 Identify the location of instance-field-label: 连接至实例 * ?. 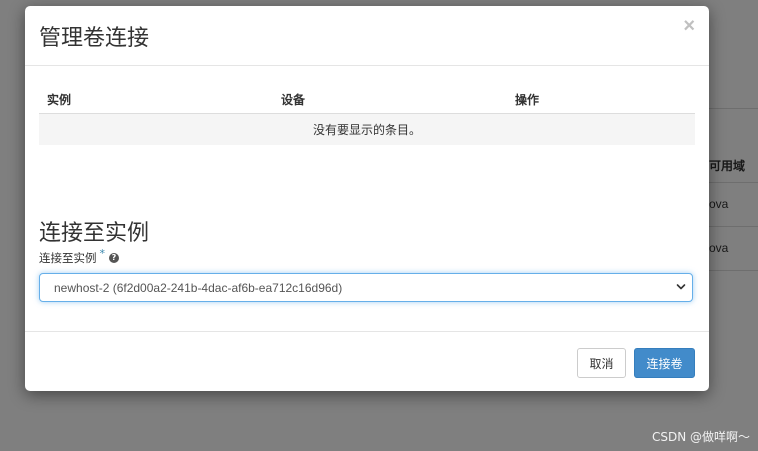
(79, 256).